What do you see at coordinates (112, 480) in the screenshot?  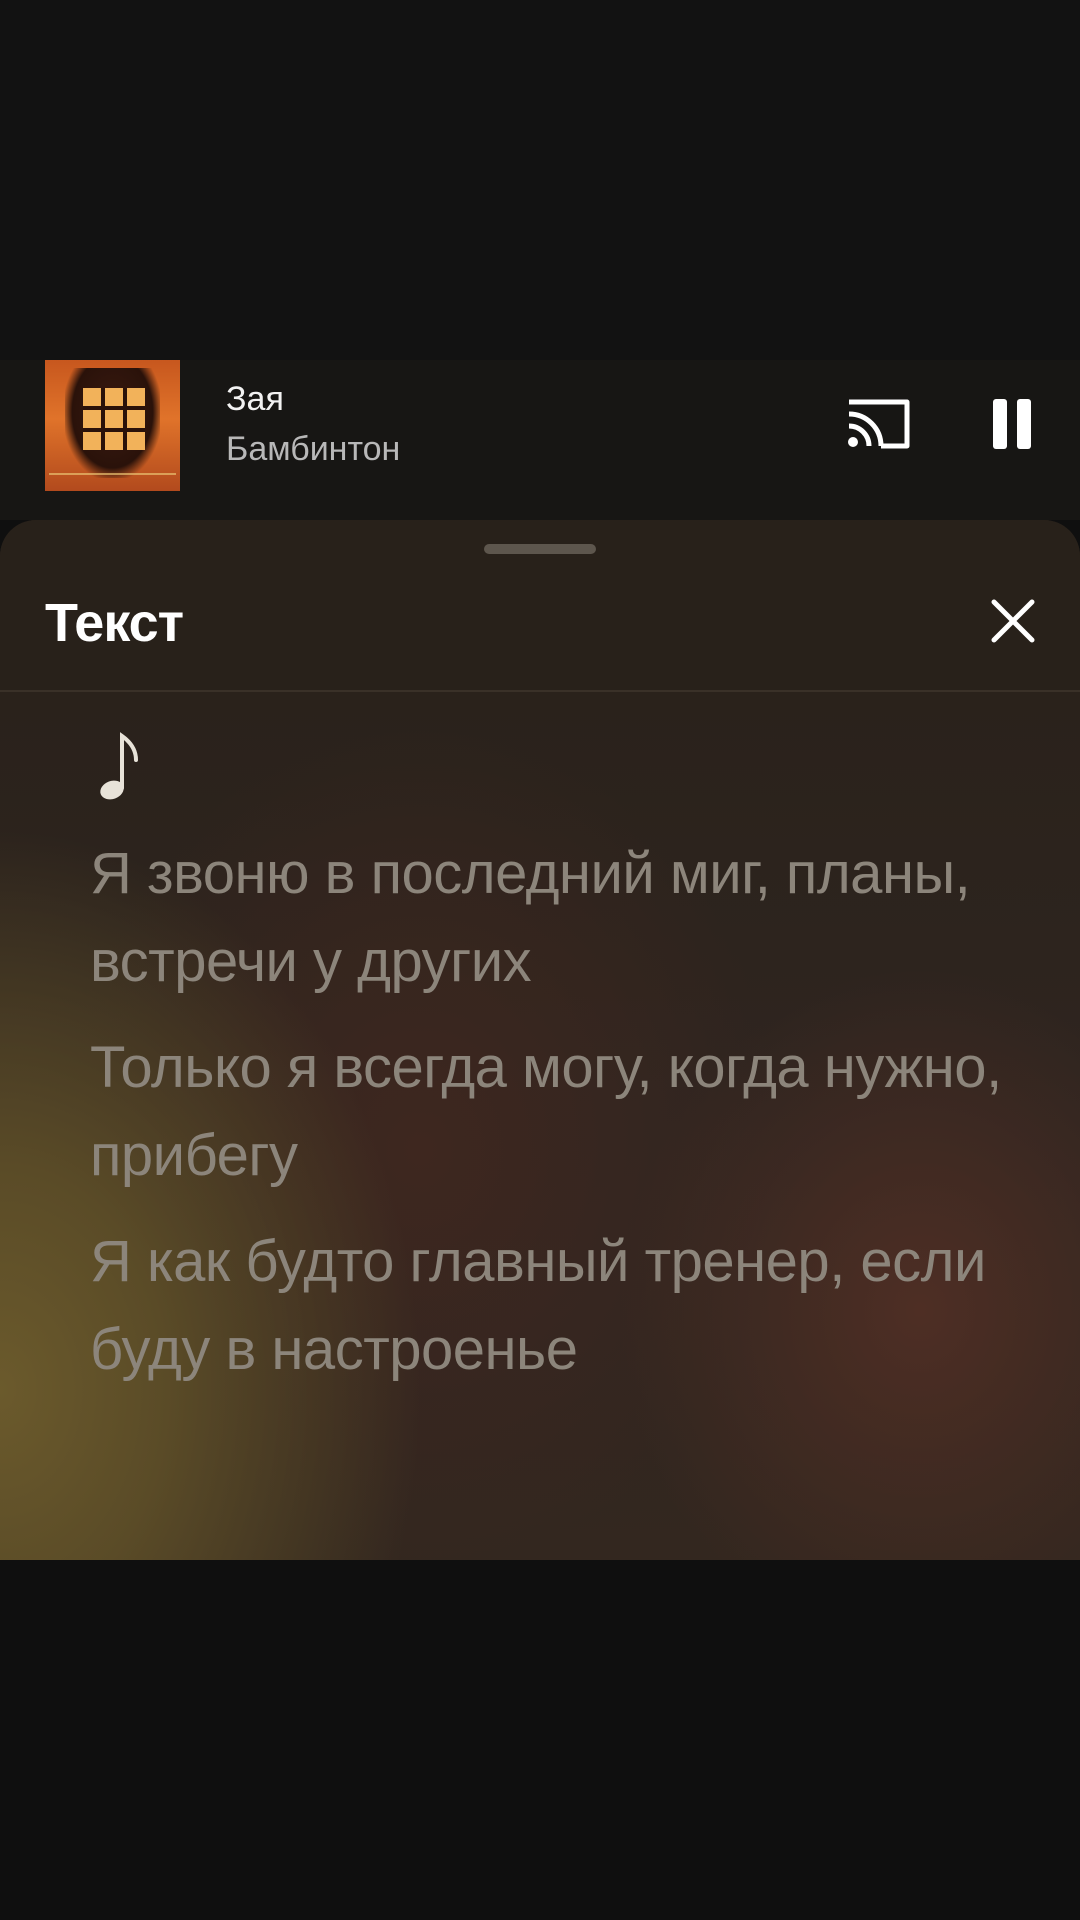 I see `album-art-caption` at bounding box center [112, 480].